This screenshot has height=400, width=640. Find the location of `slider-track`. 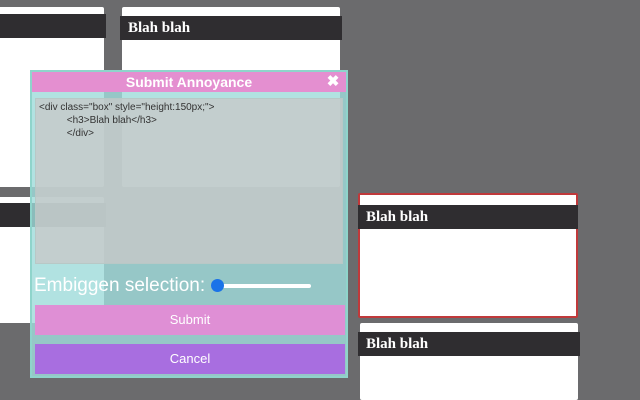

slider-track is located at coordinates (261, 286).